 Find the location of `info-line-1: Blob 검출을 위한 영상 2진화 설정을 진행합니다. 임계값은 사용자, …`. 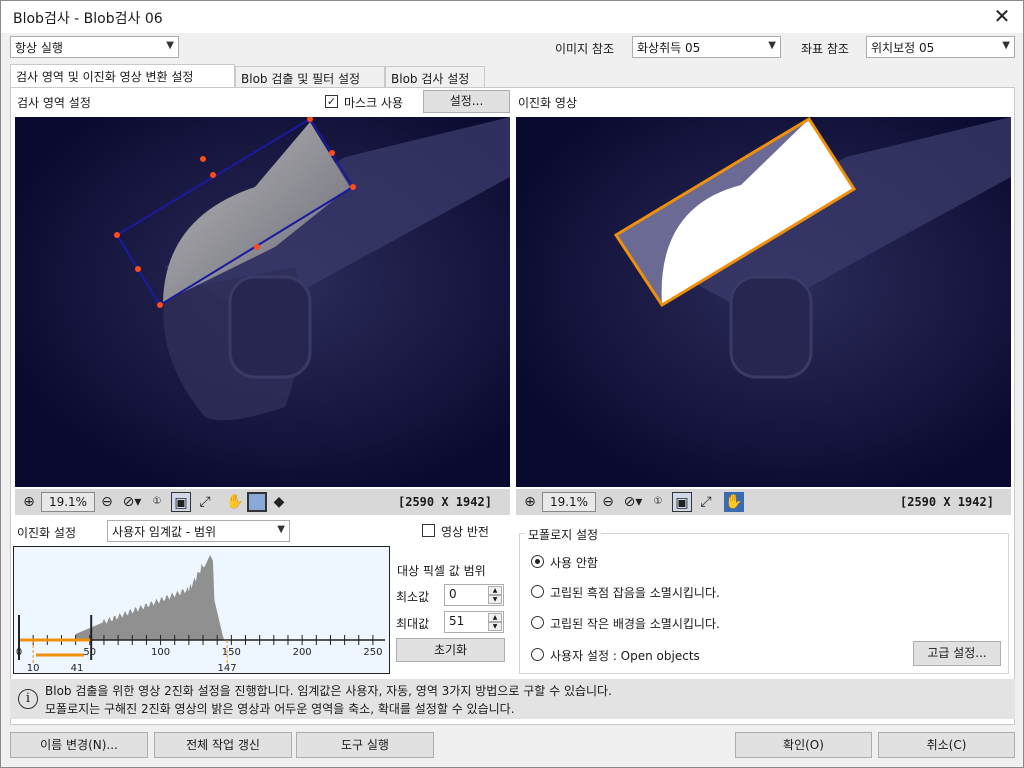

info-line-1: Blob 검출을 위한 영상 2진화 설정을 진행합니다. 임계값은 사용자, … is located at coordinates (328, 691).